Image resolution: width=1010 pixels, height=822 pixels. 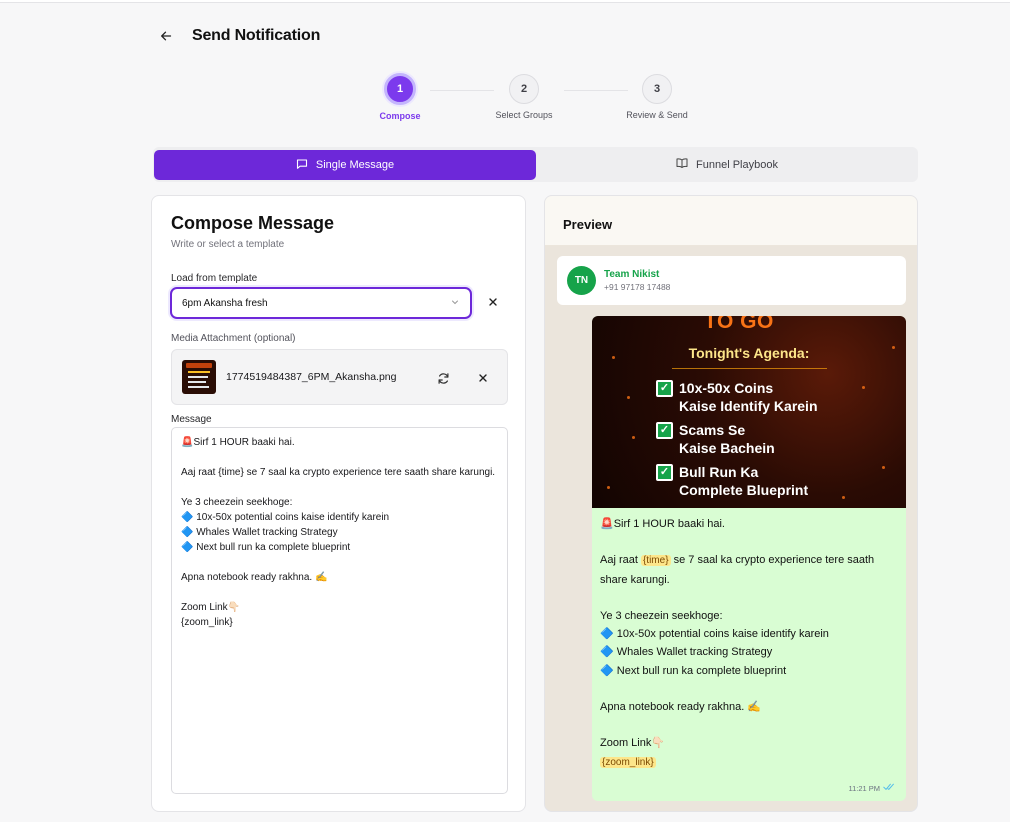 I want to click on step-number: 1, so click(x=400, y=89).